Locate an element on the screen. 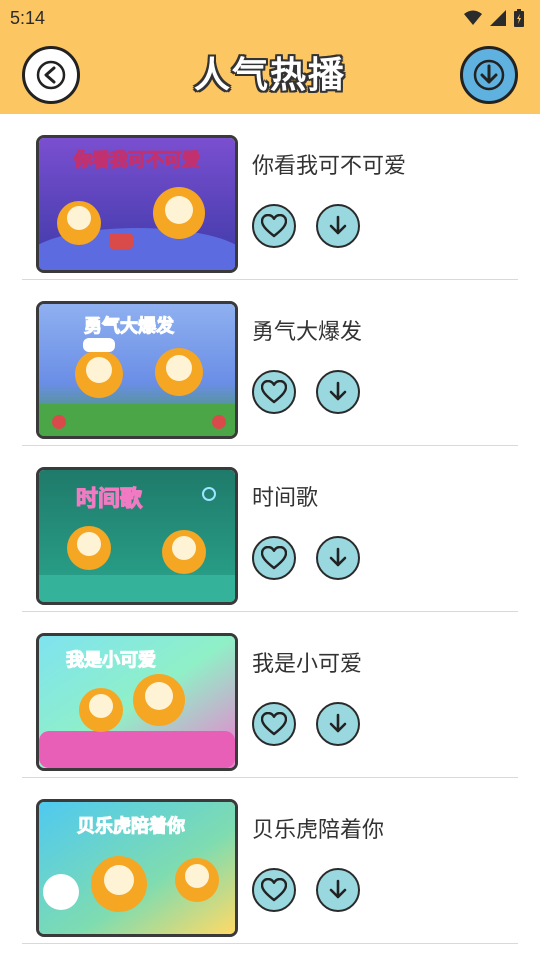 This screenshot has width=540, height=960. song-title: 贝乐虎陪着你 is located at coordinates (318, 828).